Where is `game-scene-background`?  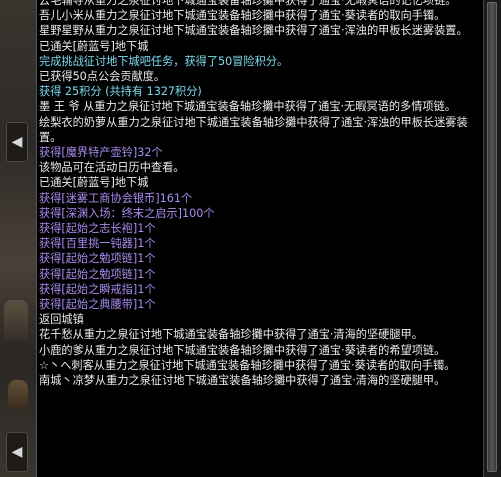 game-scene-background is located at coordinates (18, 238).